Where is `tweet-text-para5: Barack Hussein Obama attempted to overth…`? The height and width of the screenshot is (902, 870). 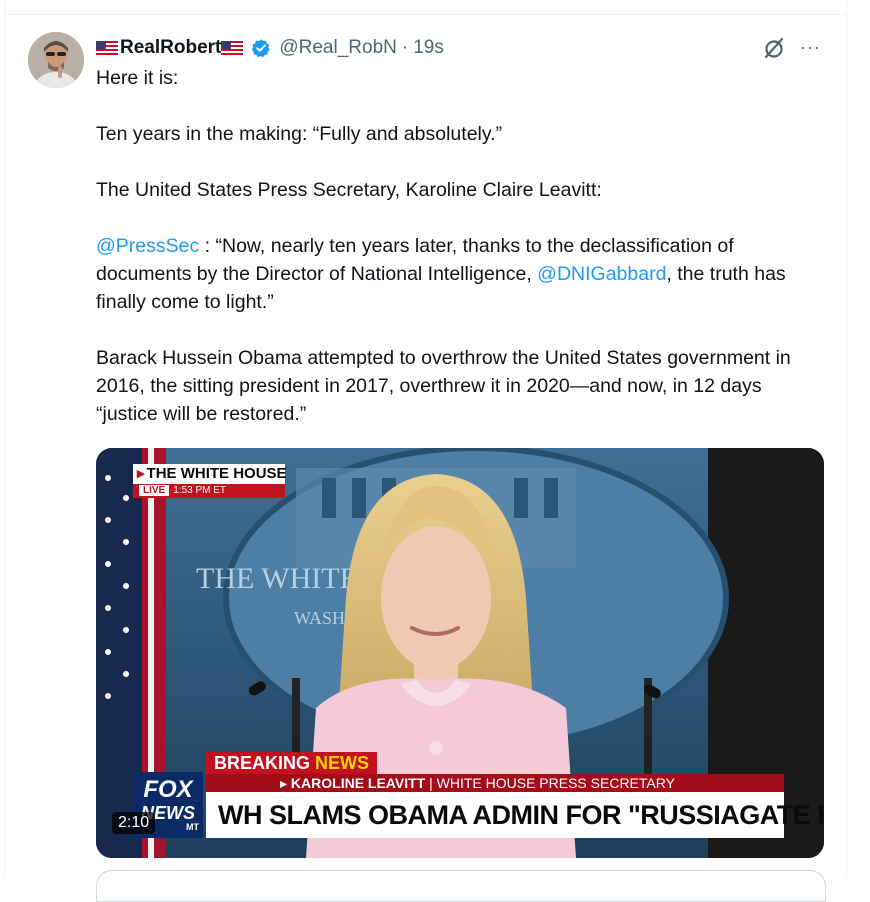
tweet-text-para5: Barack Hussein Obama attempted to overth… is located at coordinates (443, 386).